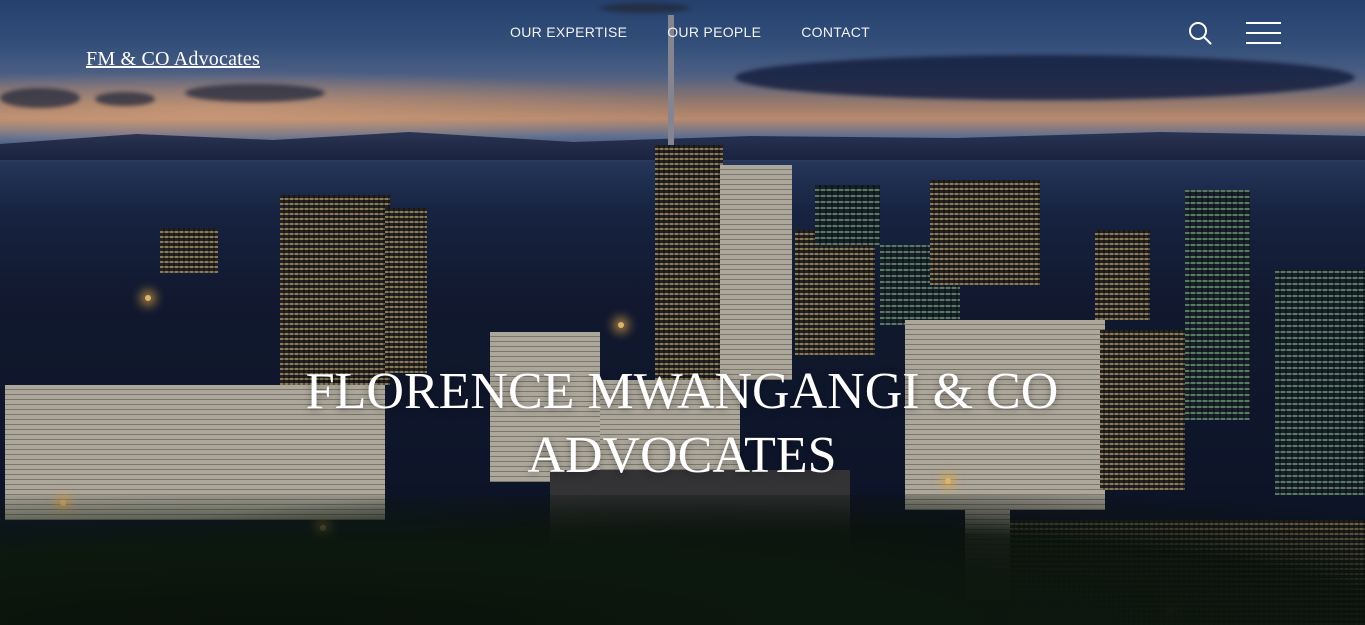 This screenshot has height=625, width=1365. Describe the element at coordinates (568, 32) in the screenshot. I see `nav-item-our-expertise: OUR EXPERTISE` at that location.